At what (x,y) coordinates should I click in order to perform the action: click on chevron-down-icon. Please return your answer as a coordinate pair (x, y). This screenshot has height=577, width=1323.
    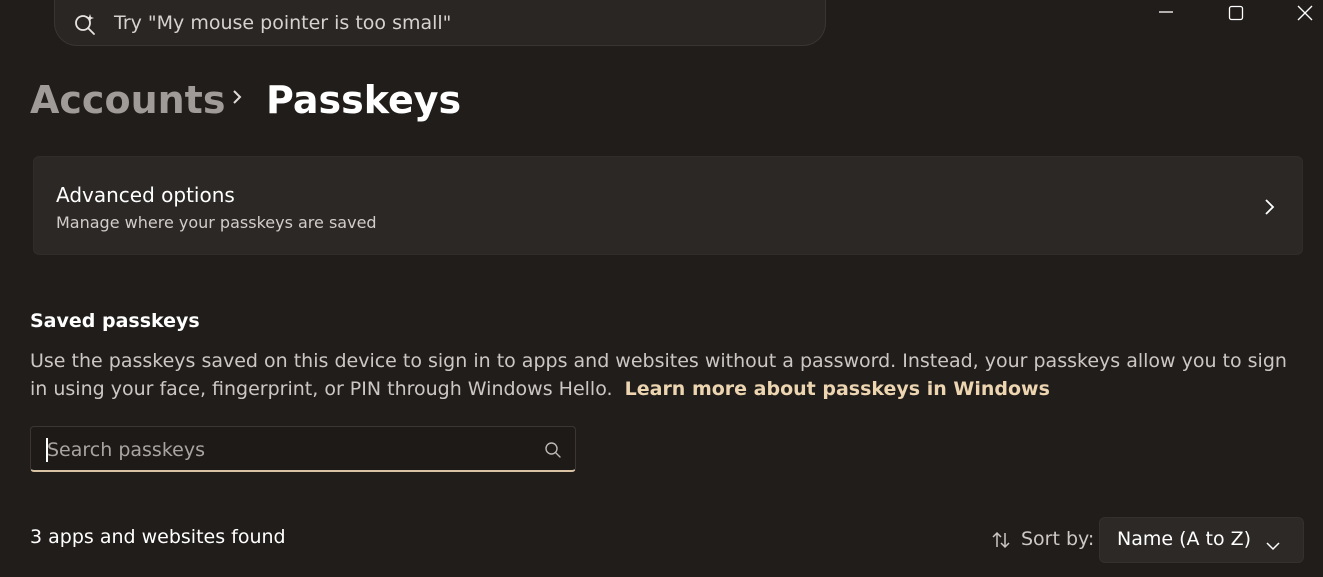
    Looking at the image, I should click on (1273, 543).